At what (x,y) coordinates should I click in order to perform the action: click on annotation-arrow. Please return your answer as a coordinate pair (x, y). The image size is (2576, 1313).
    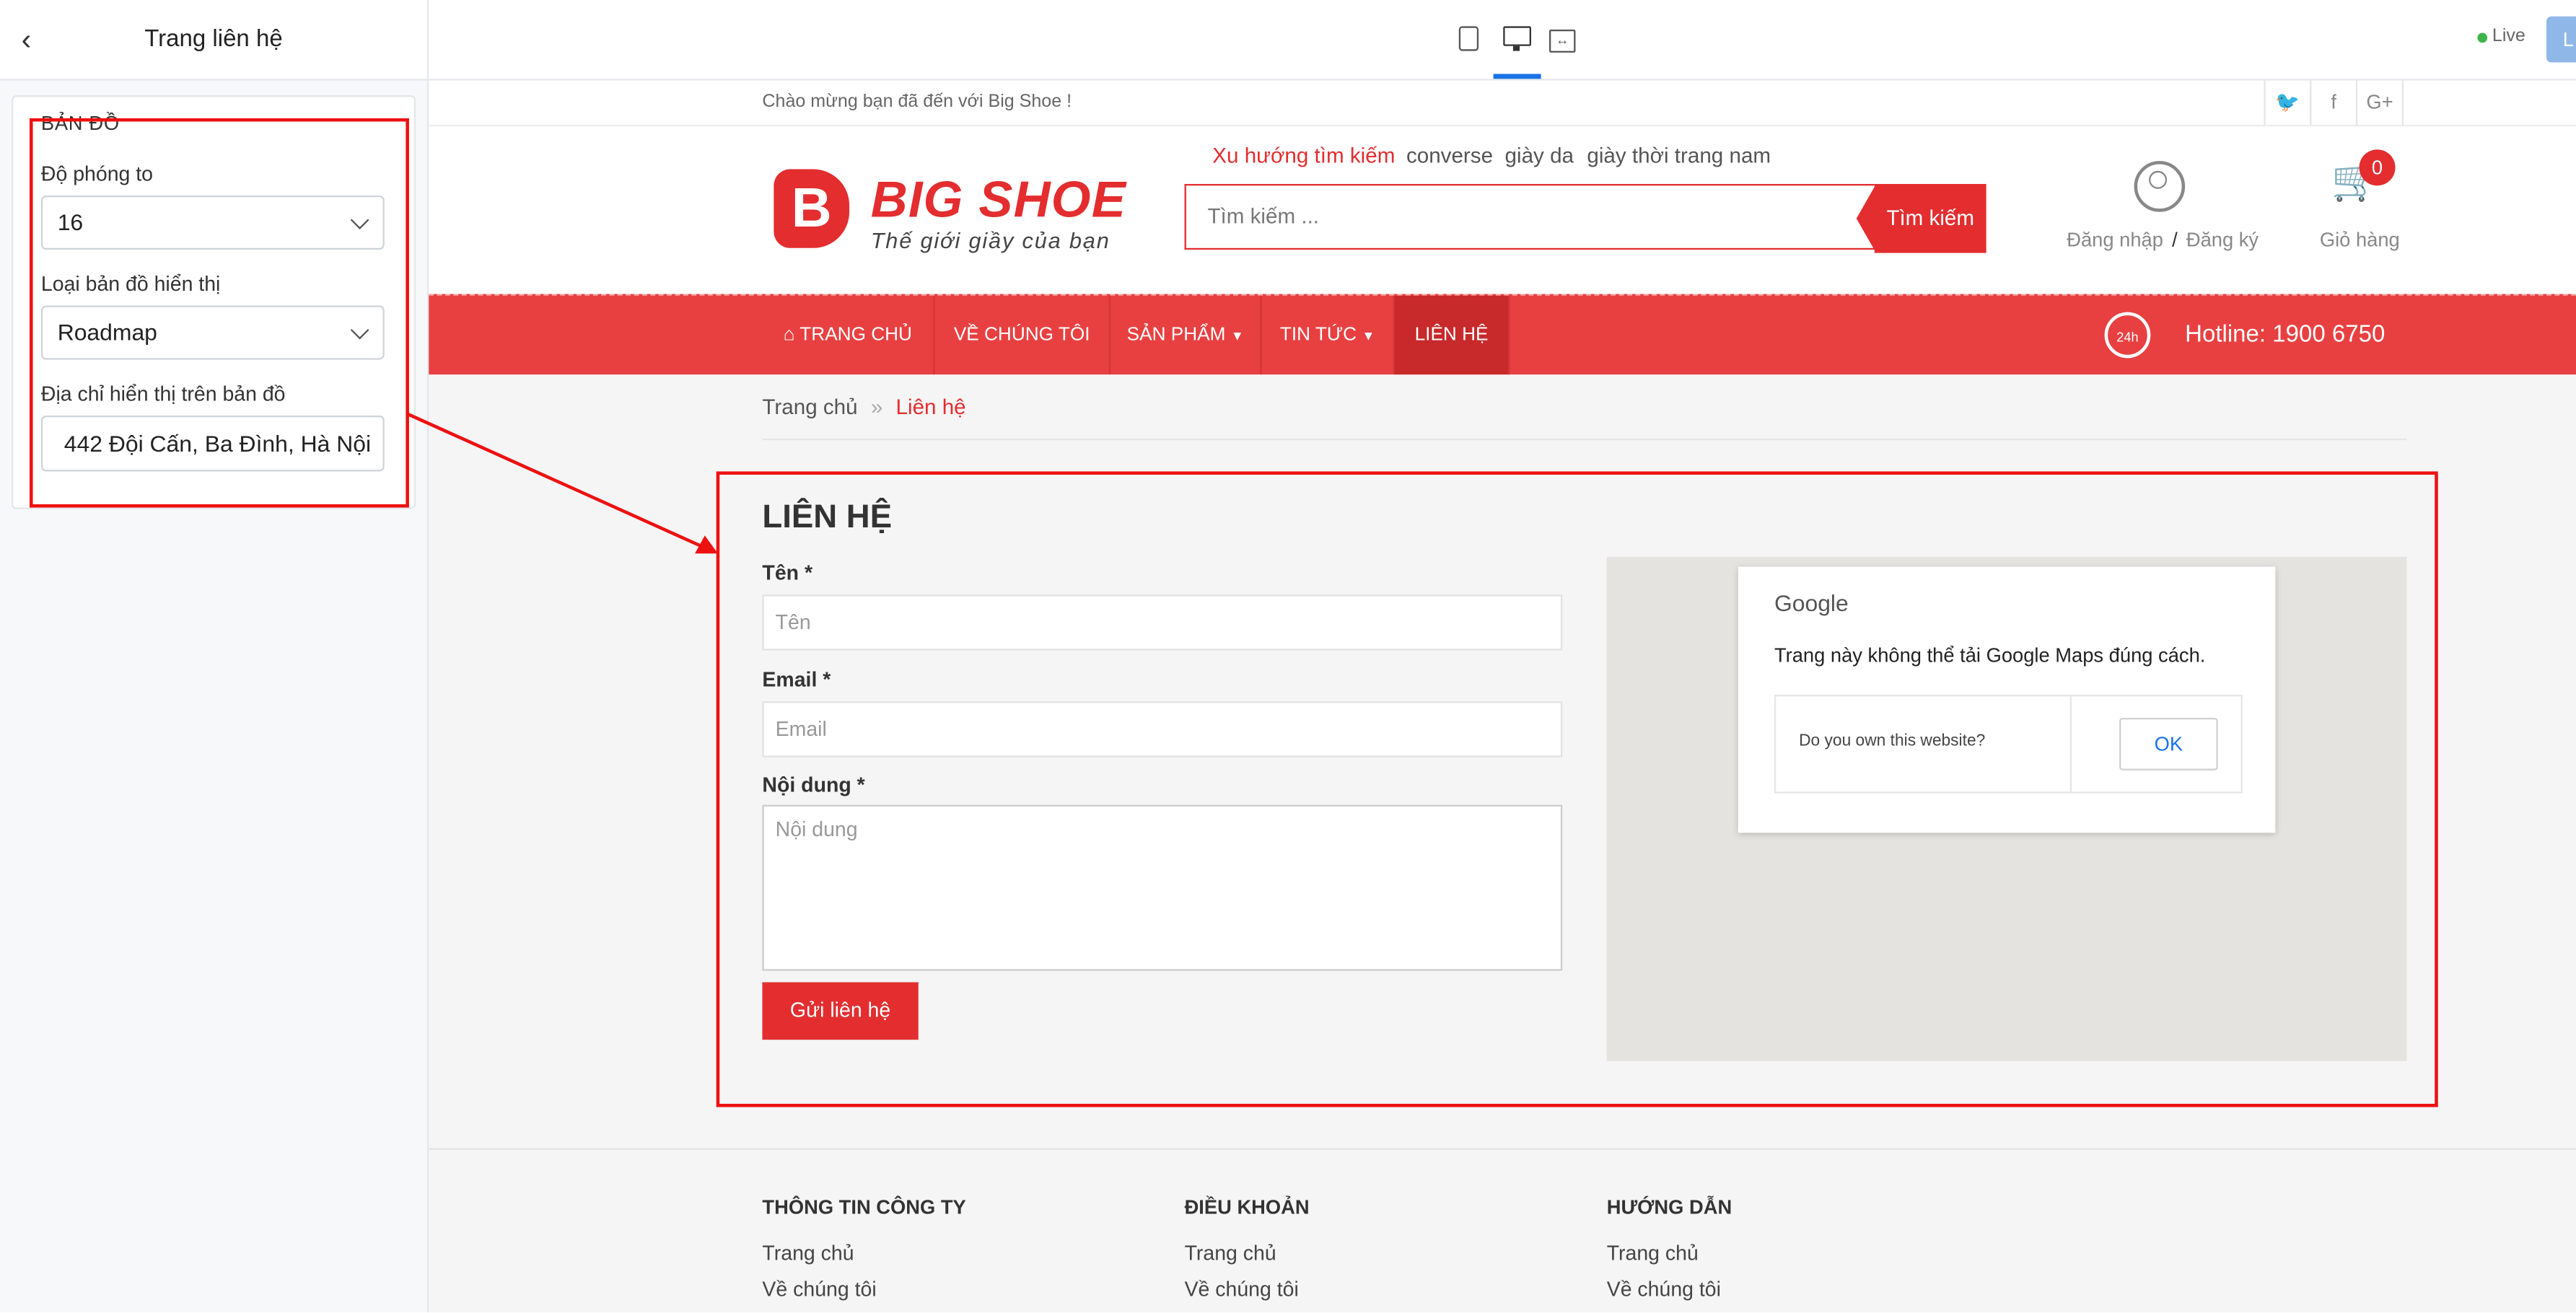
    Looking at the image, I should click on (562, 483).